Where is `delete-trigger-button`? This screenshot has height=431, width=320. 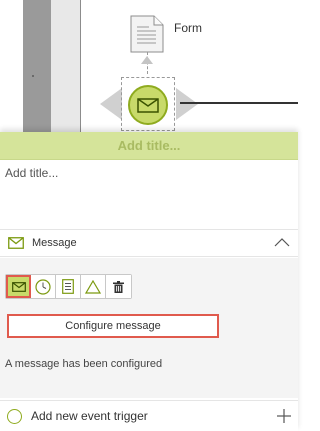
delete-trigger-button is located at coordinates (118, 286).